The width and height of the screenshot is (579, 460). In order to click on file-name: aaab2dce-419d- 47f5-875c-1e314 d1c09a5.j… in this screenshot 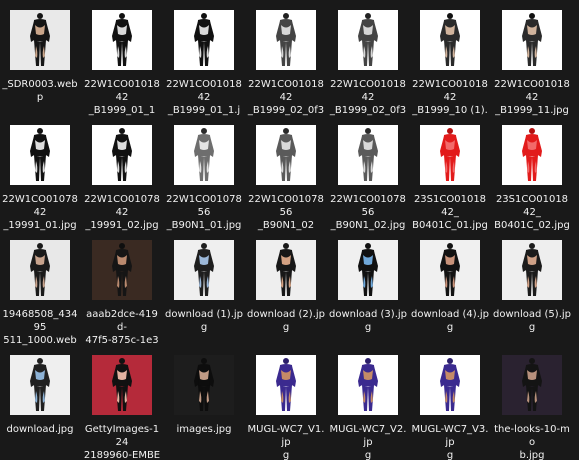, I will do `click(122, 327)`.